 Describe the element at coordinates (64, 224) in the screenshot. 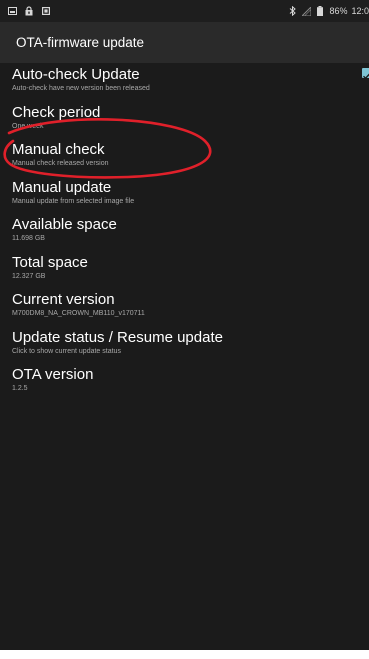

I see `preference-title: Available space` at that location.